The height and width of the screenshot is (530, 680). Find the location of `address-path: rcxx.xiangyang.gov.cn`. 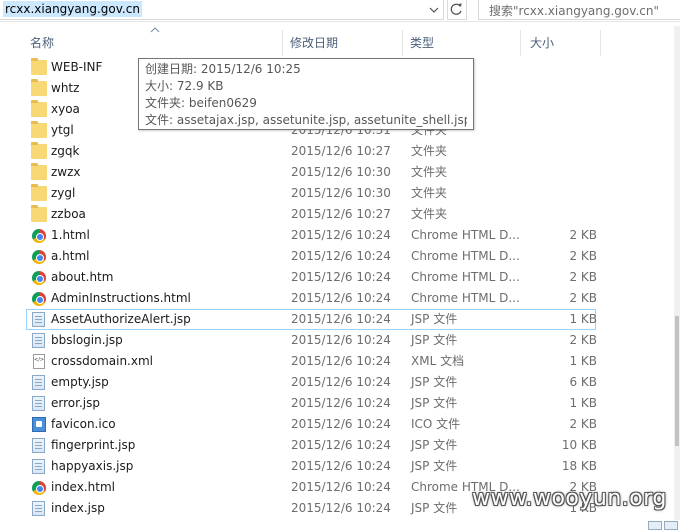

address-path: rcxx.xiangyang.gov.cn is located at coordinates (72, 9).